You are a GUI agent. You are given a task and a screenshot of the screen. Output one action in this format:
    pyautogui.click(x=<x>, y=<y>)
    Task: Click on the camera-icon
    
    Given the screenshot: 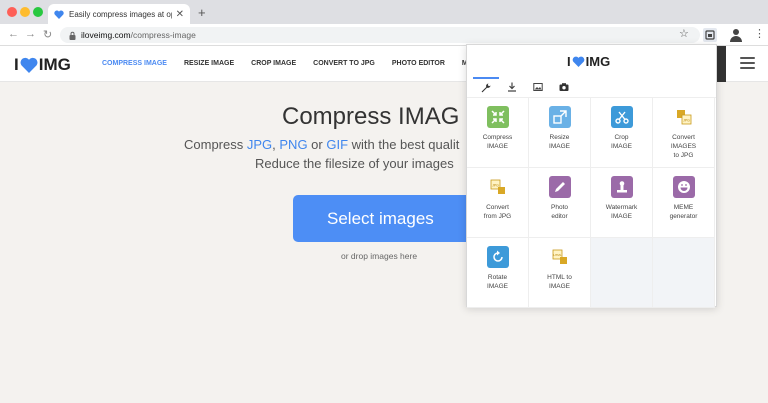 What is the action you would take?
    pyautogui.click(x=564, y=87)
    